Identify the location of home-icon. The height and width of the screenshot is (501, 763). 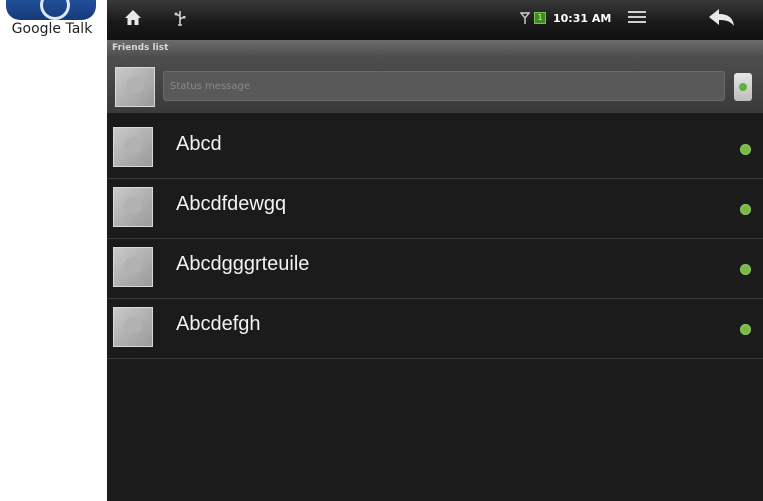
(133, 18).